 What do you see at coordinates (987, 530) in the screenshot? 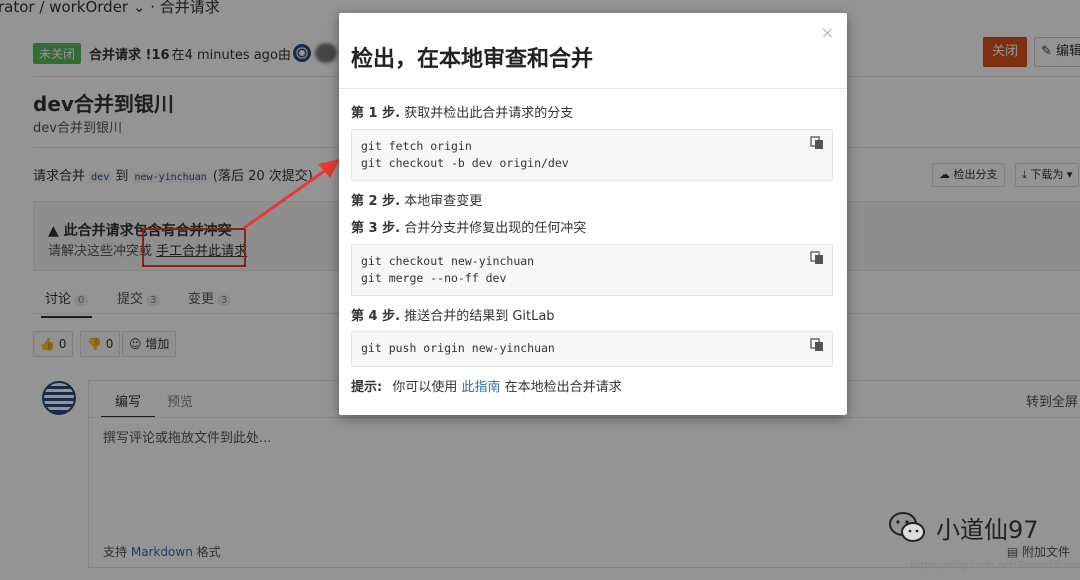
I see `watermark-text: 小道仙97` at bounding box center [987, 530].